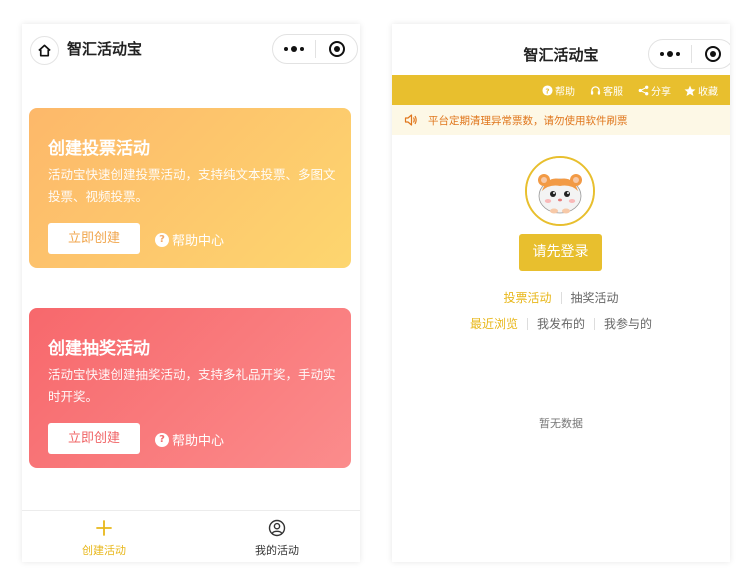 Image resolution: width=750 pixels, height=582 pixels. What do you see at coordinates (94, 238) in the screenshot?
I see `vote-create-button: 立即创建` at bounding box center [94, 238].